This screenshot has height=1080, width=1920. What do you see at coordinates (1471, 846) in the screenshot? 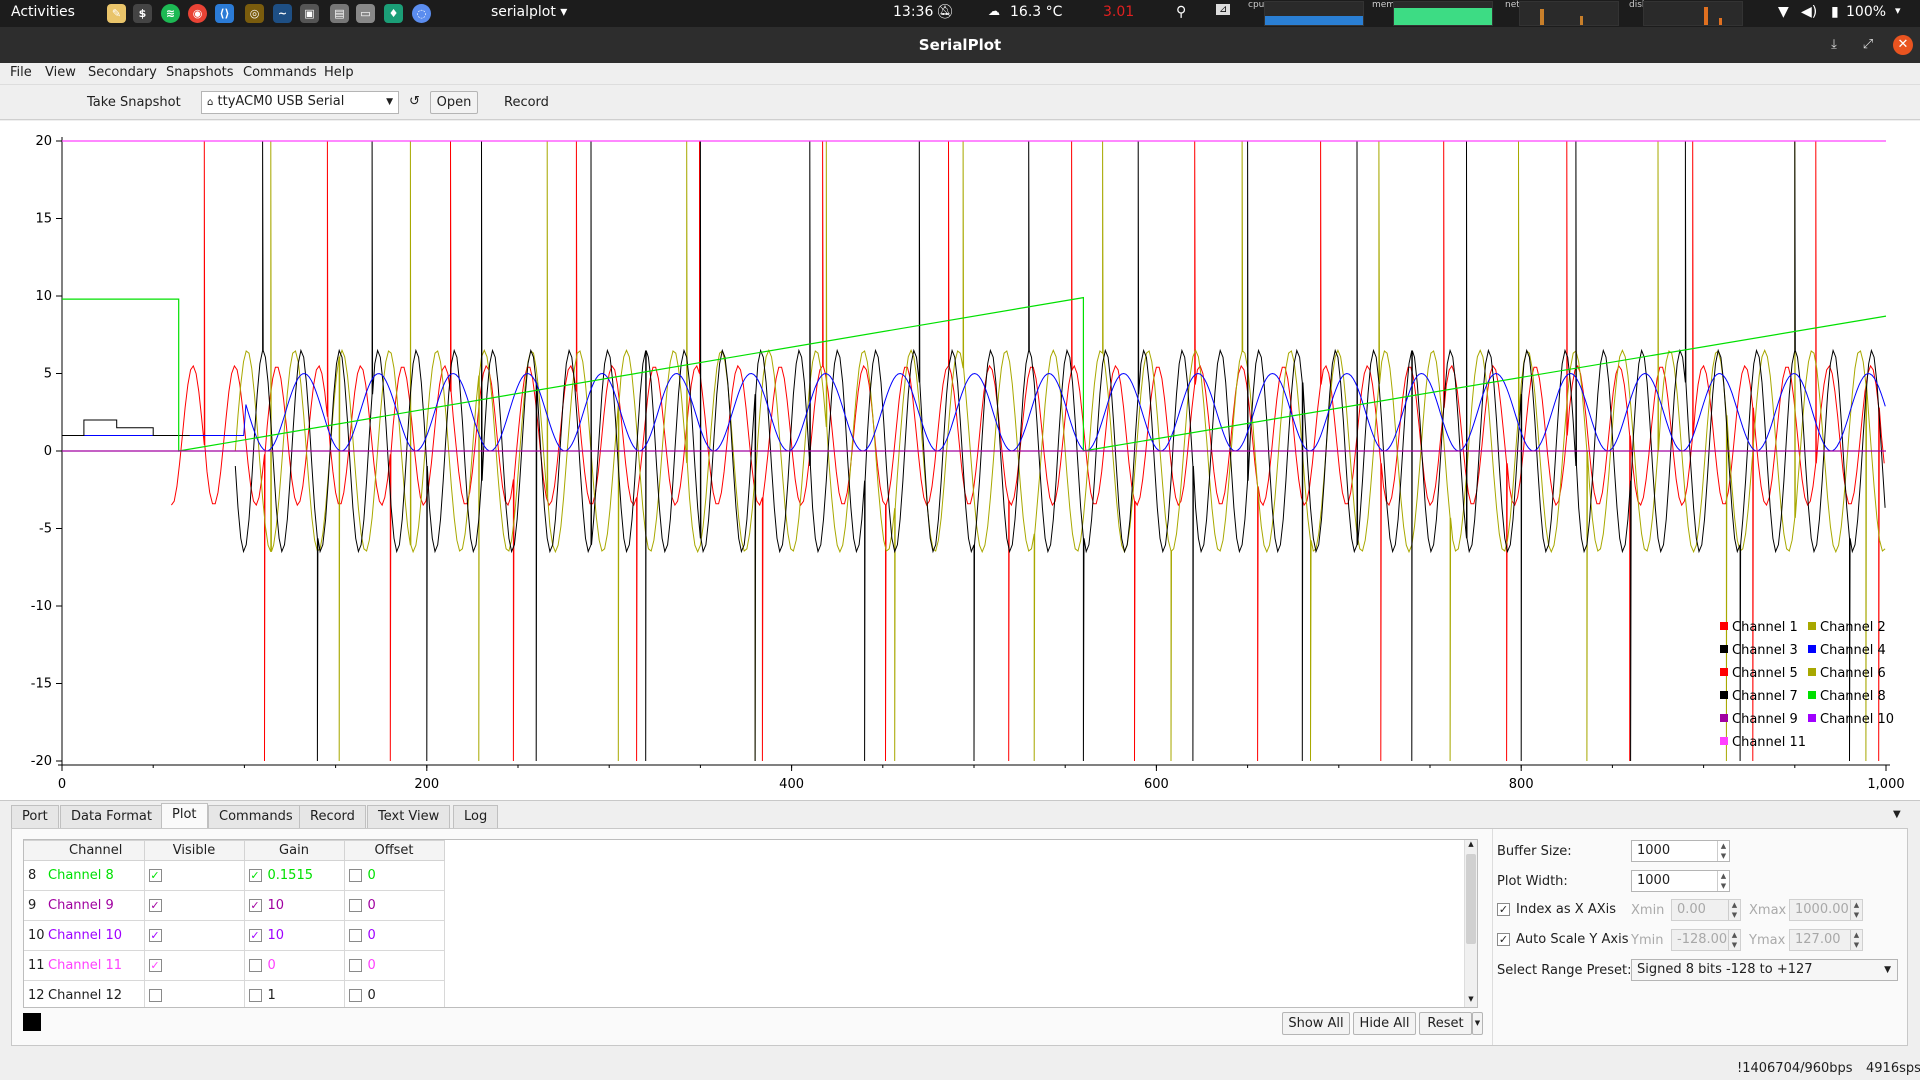
I see `scroll-up-icon: ▲` at bounding box center [1471, 846].